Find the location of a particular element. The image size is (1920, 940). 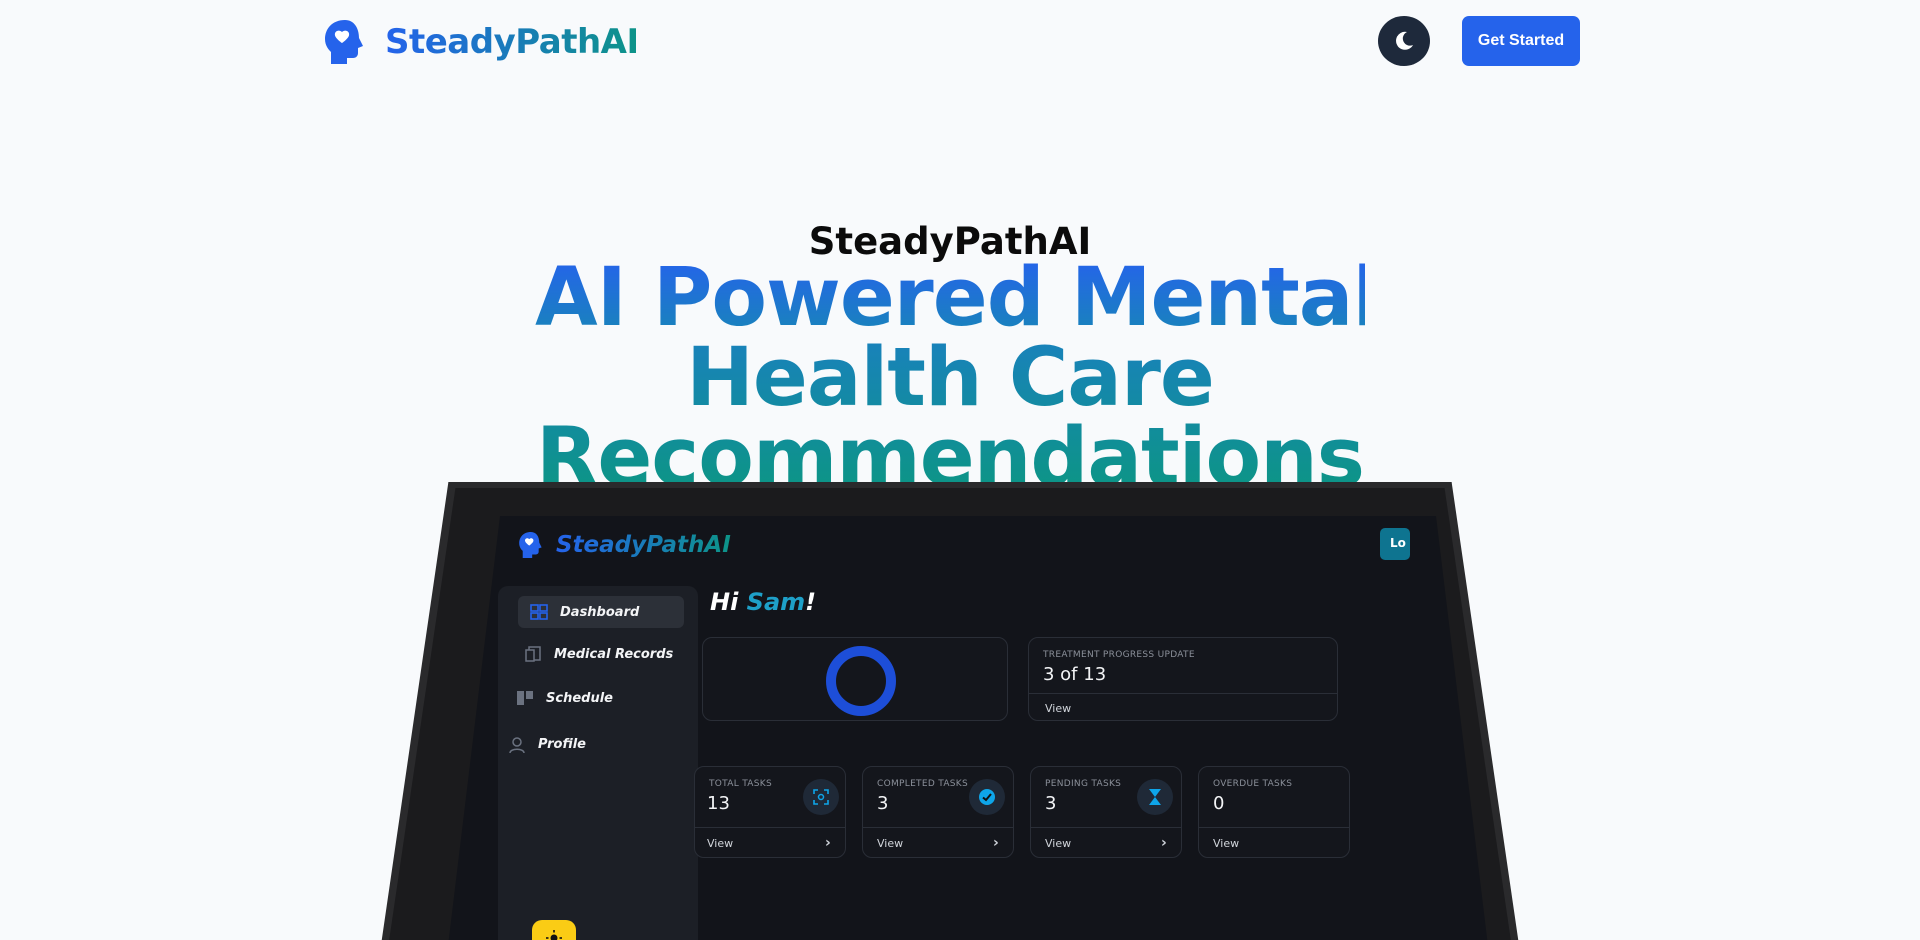

schedule-icon is located at coordinates (525, 698).